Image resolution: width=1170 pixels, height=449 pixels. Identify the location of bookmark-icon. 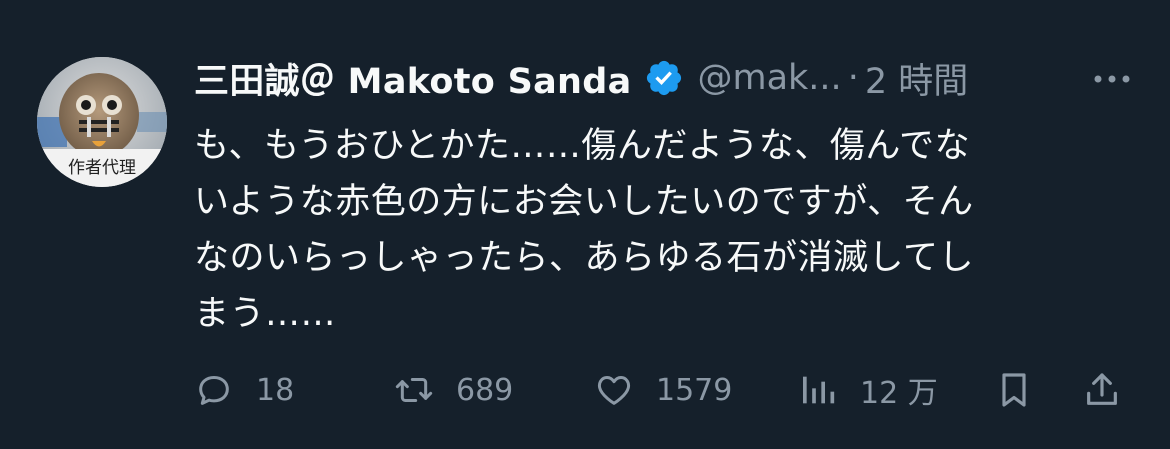
(1014, 390).